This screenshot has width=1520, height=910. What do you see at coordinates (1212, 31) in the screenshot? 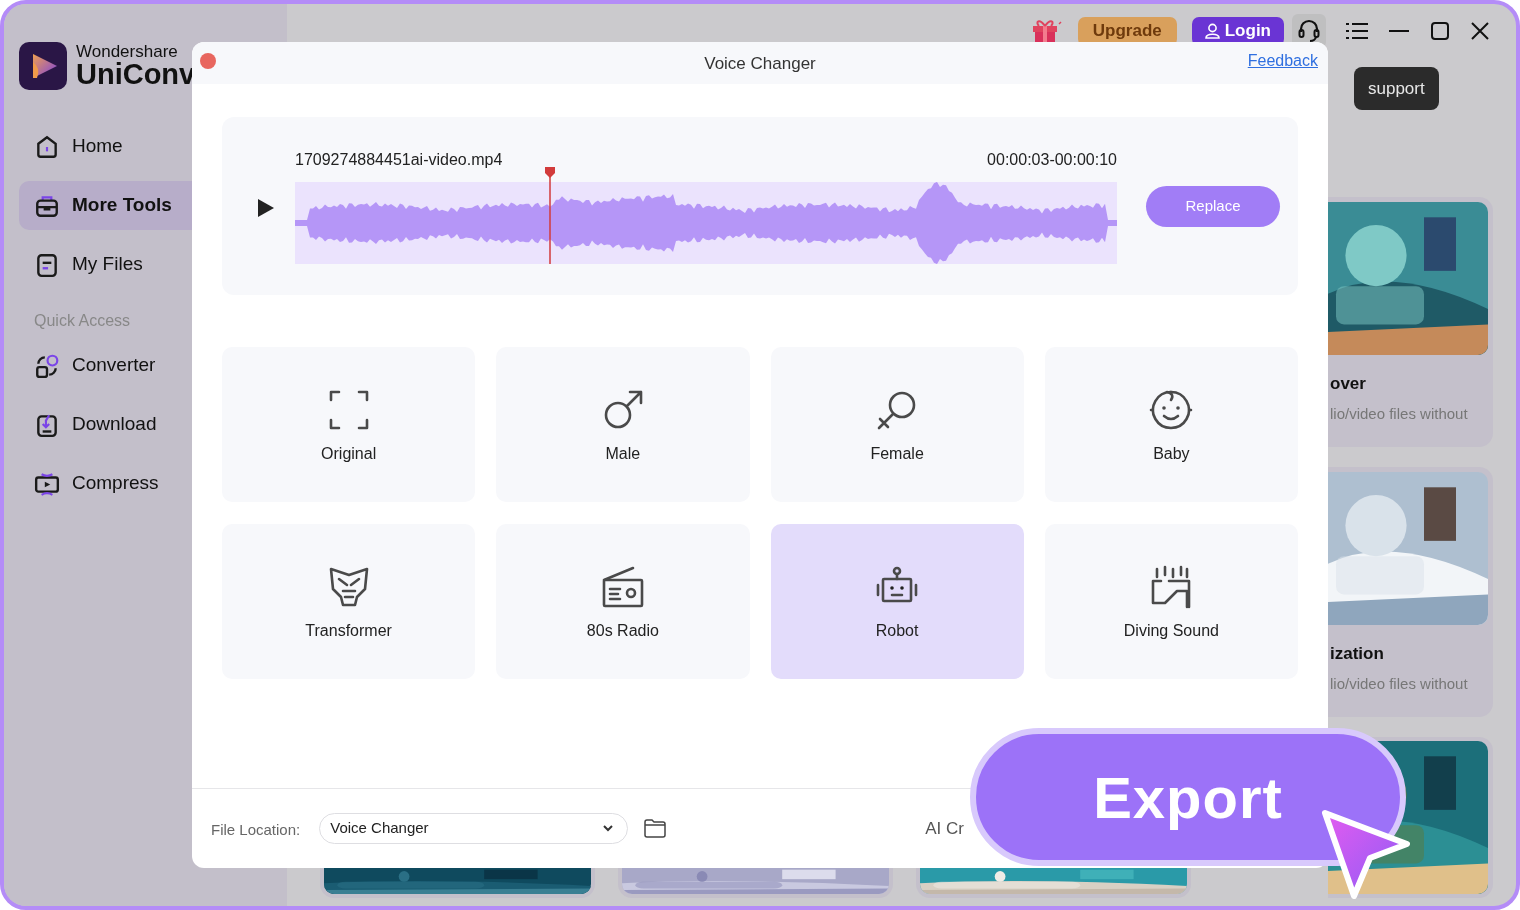
I see `user-icon` at bounding box center [1212, 31].